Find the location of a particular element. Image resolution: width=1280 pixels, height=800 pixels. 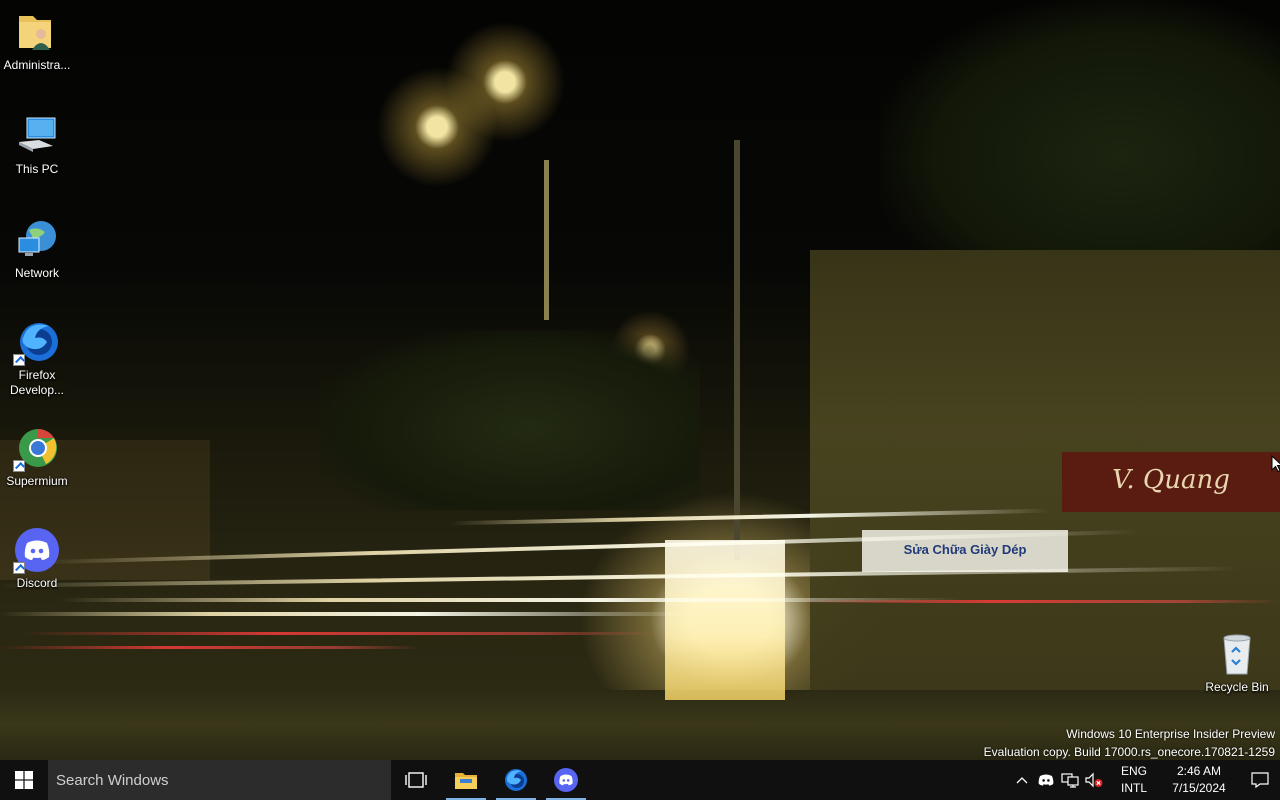

clock-button: 2:46 AM 7/15/2024 is located at coordinates (1199, 780).